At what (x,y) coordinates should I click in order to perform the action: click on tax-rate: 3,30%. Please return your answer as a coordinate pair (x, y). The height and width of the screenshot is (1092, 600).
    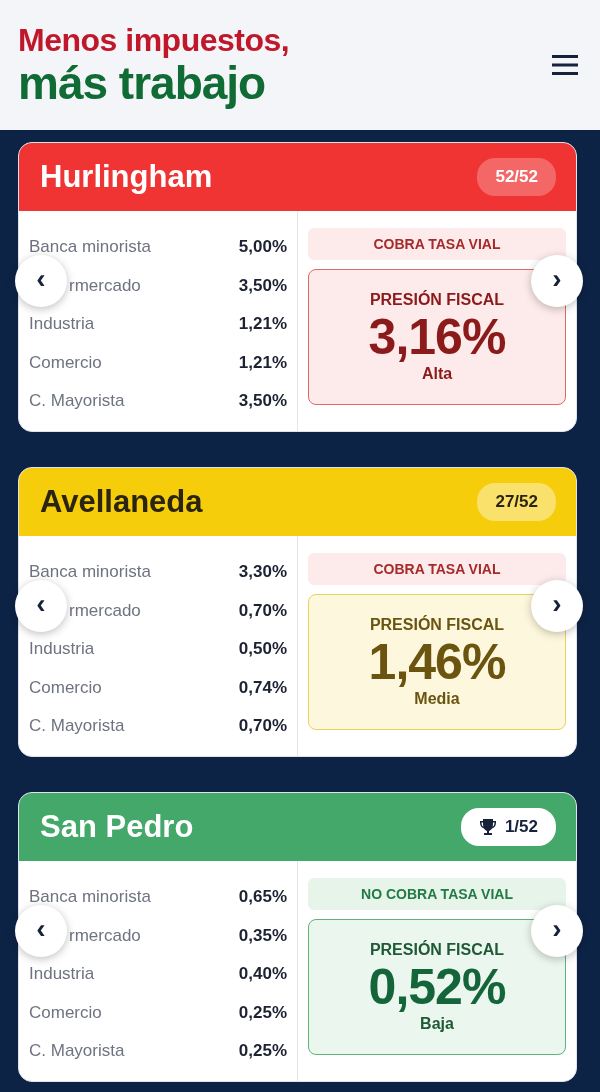
    Looking at the image, I should click on (262, 572).